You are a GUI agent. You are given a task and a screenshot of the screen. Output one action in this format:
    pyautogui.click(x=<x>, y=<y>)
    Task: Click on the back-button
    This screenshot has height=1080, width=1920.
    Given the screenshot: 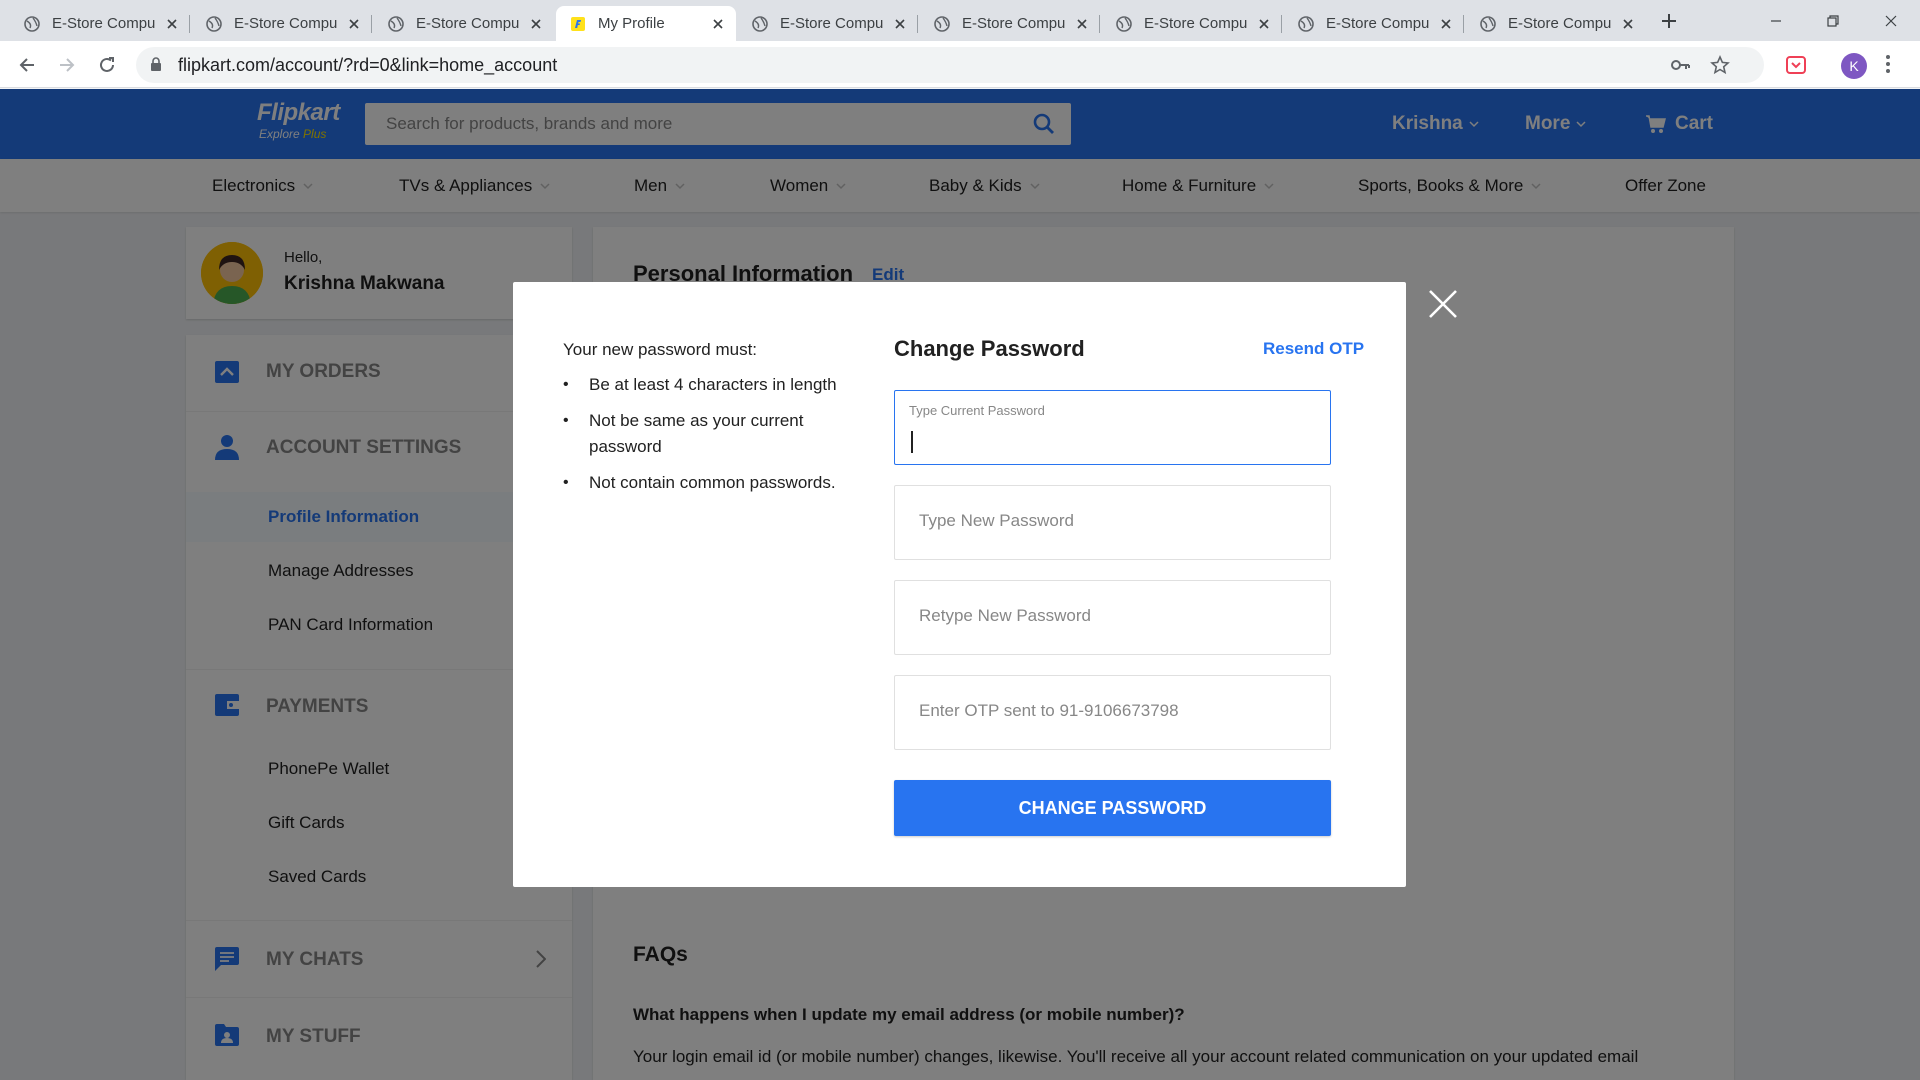 What is the action you would take?
    pyautogui.click(x=27, y=65)
    